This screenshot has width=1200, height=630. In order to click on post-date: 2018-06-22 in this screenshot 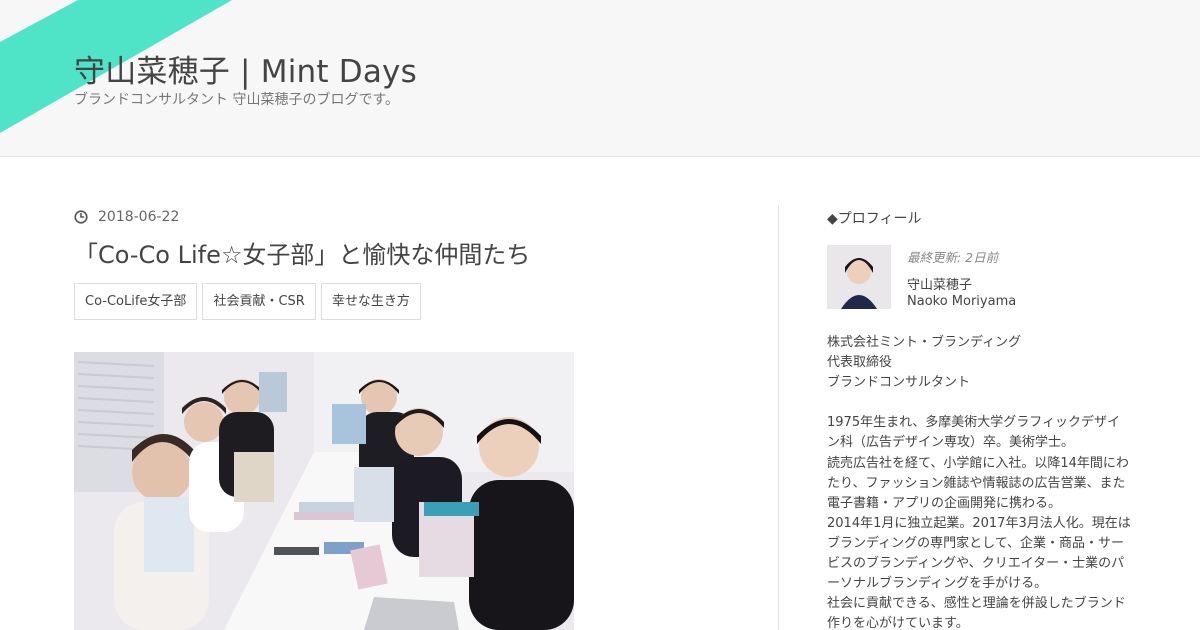, I will do `click(126, 217)`.